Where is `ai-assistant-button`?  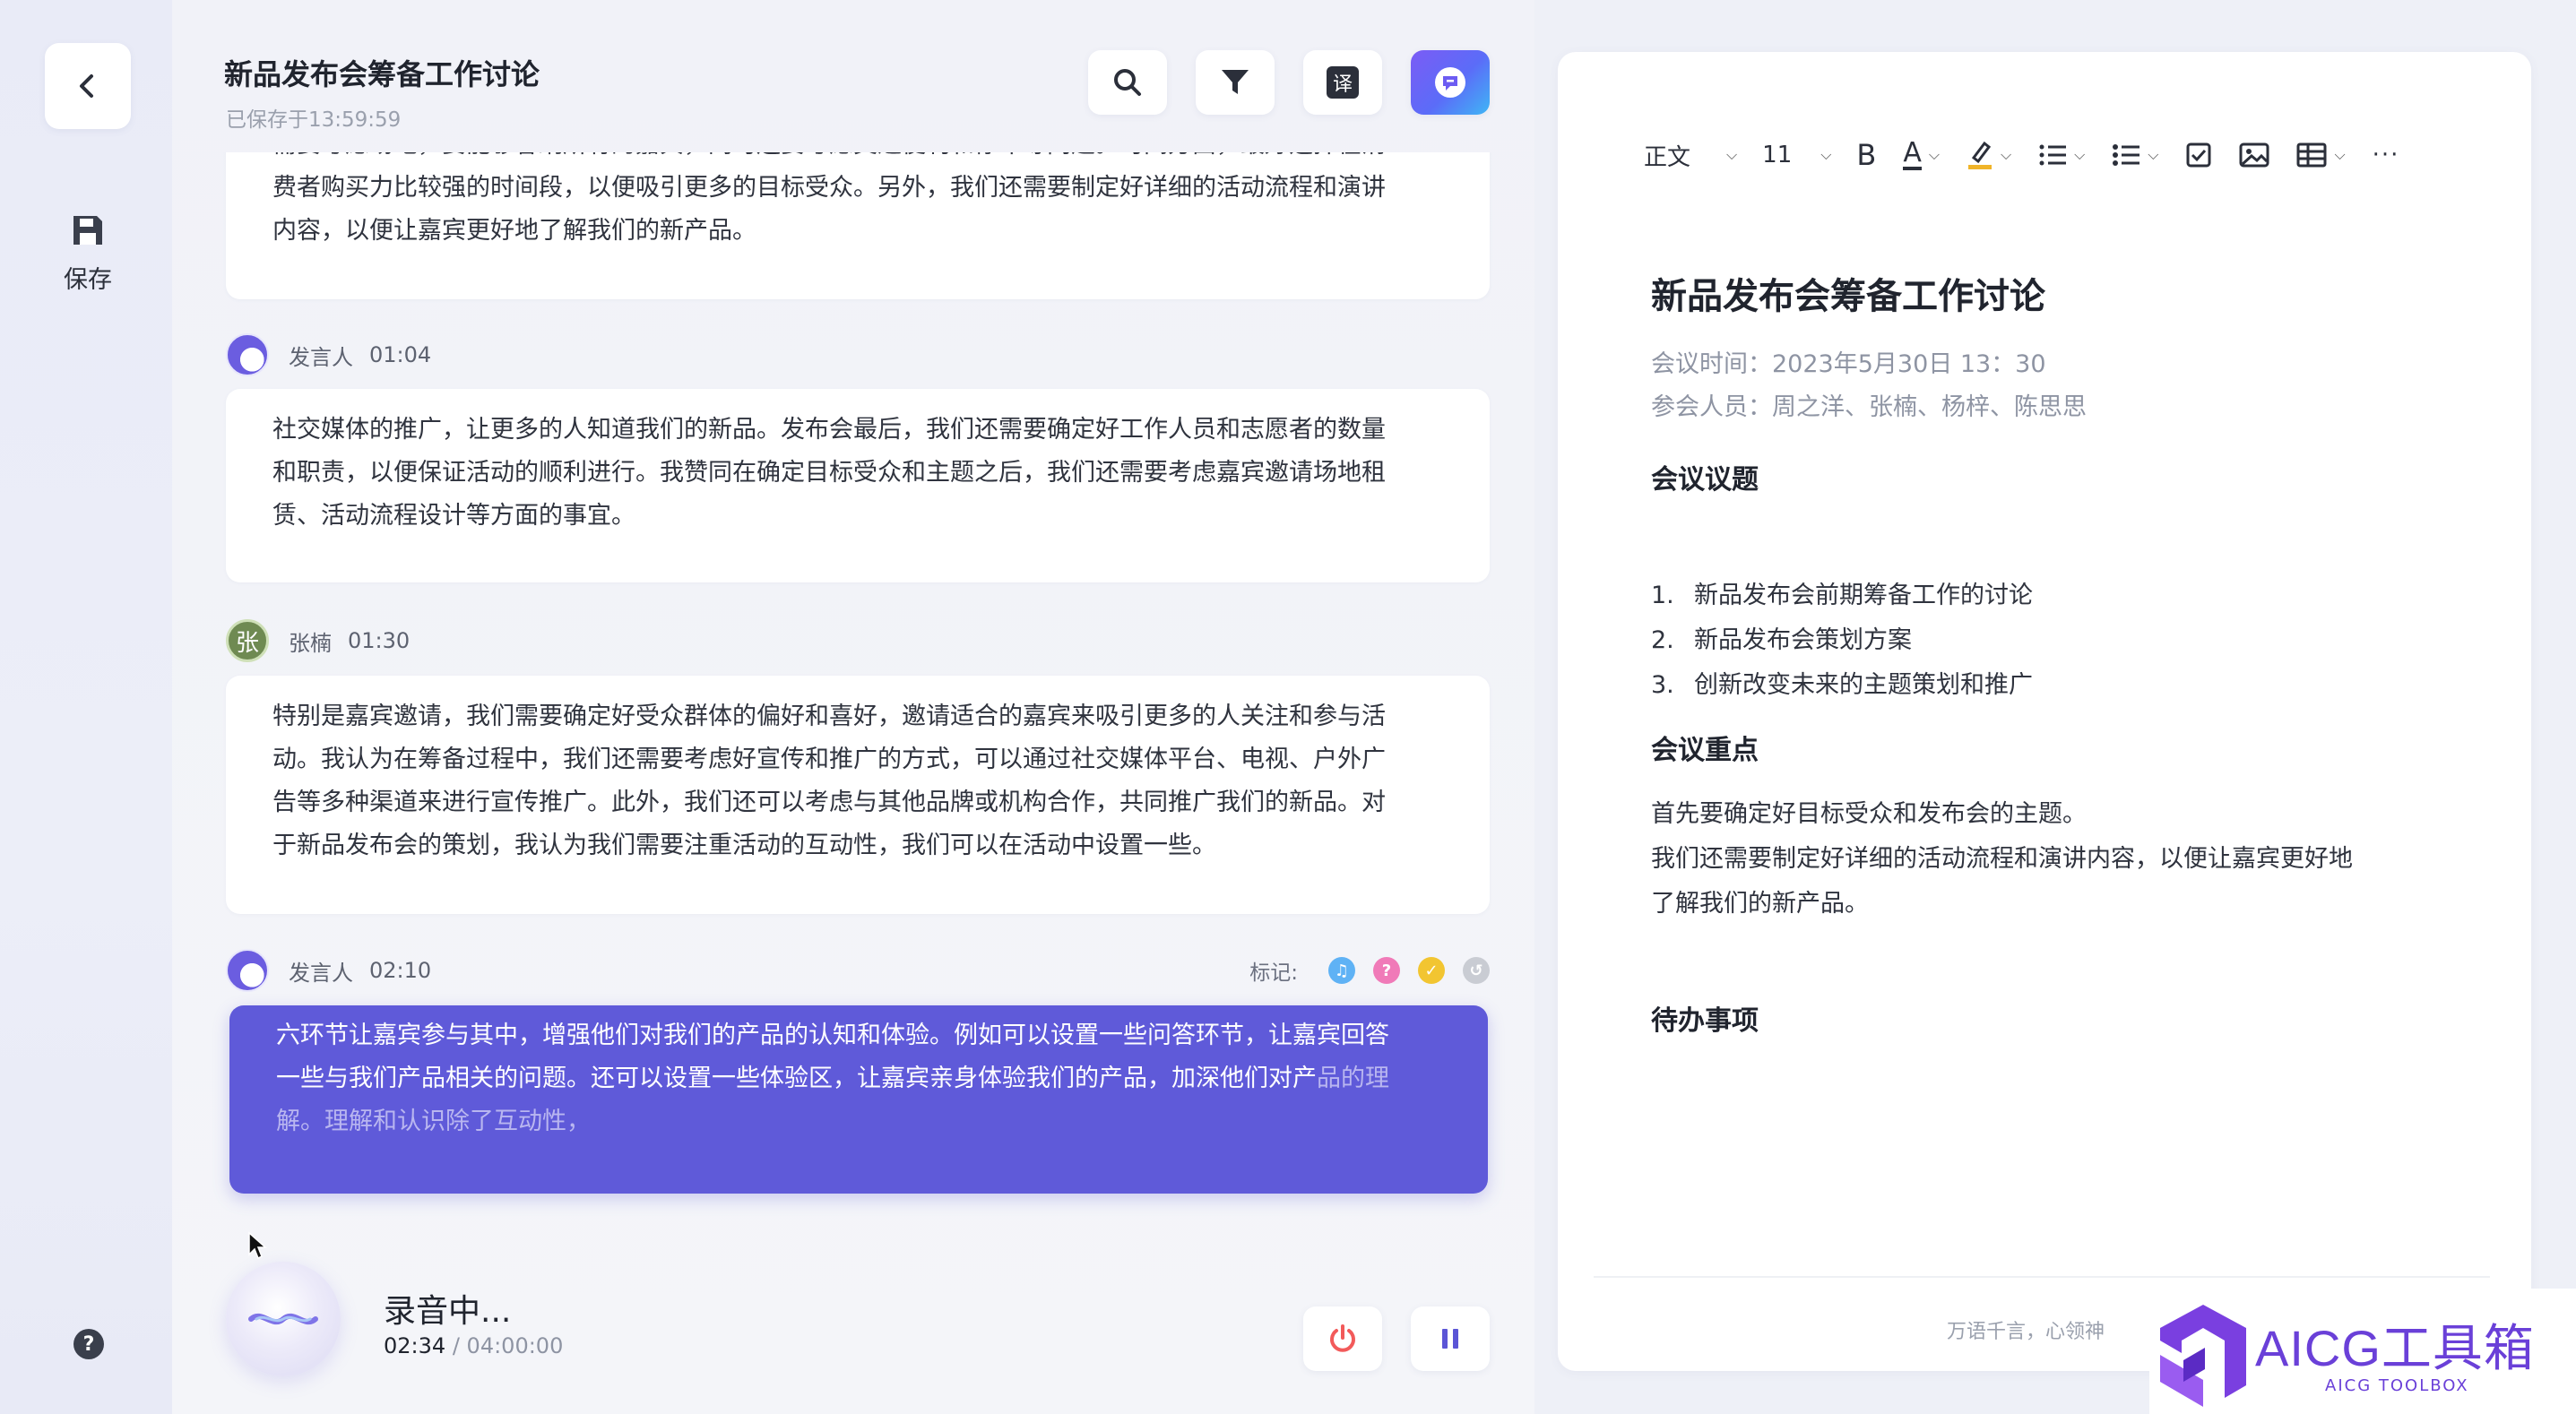
ai-assistant-button is located at coordinates (1450, 82).